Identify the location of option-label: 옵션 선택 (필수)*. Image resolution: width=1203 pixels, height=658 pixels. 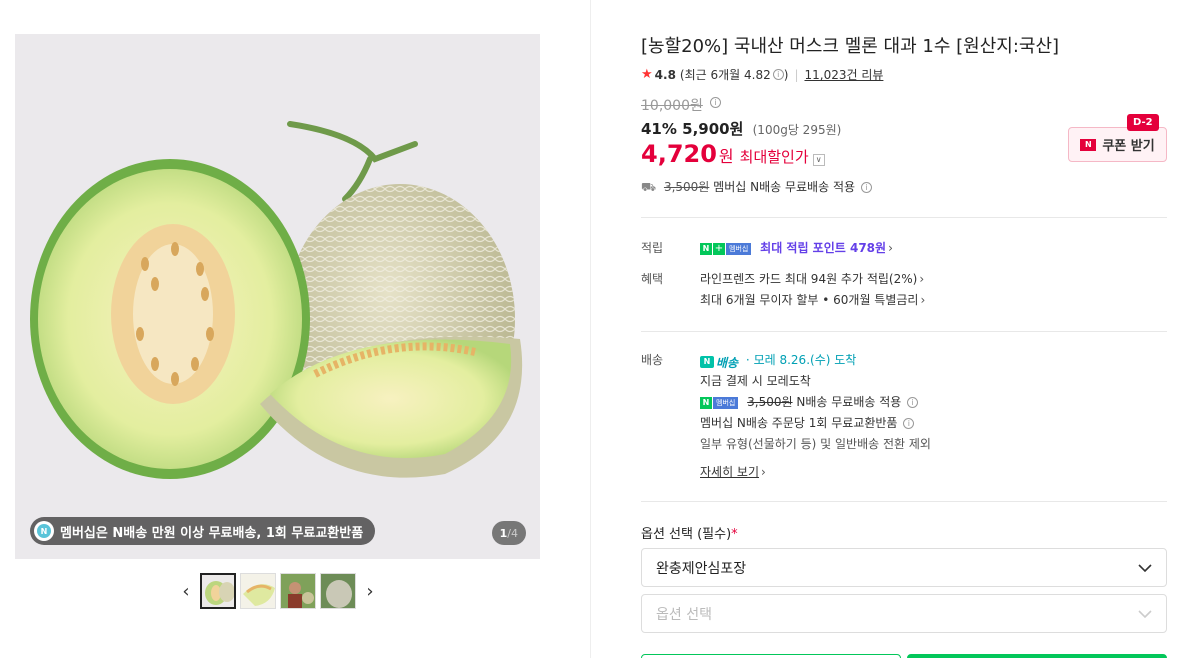
(689, 532).